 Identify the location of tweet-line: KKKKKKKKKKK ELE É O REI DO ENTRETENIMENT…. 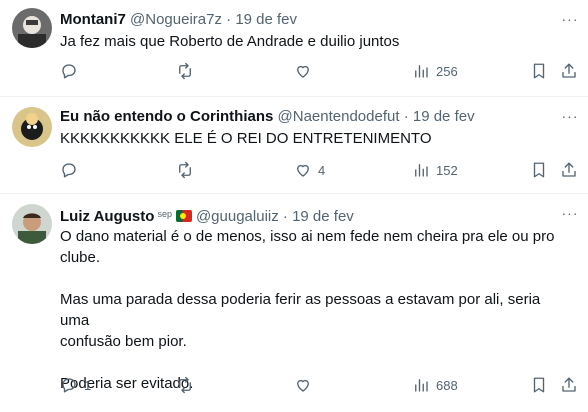
(246, 138).